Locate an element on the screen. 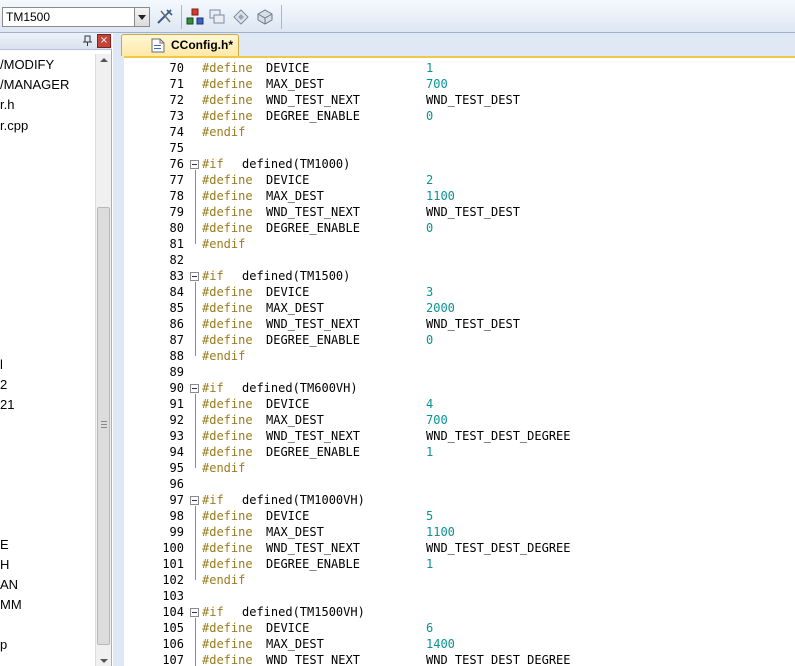 This screenshot has height=666, width=795. list-item: E is located at coordinates (4, 544).